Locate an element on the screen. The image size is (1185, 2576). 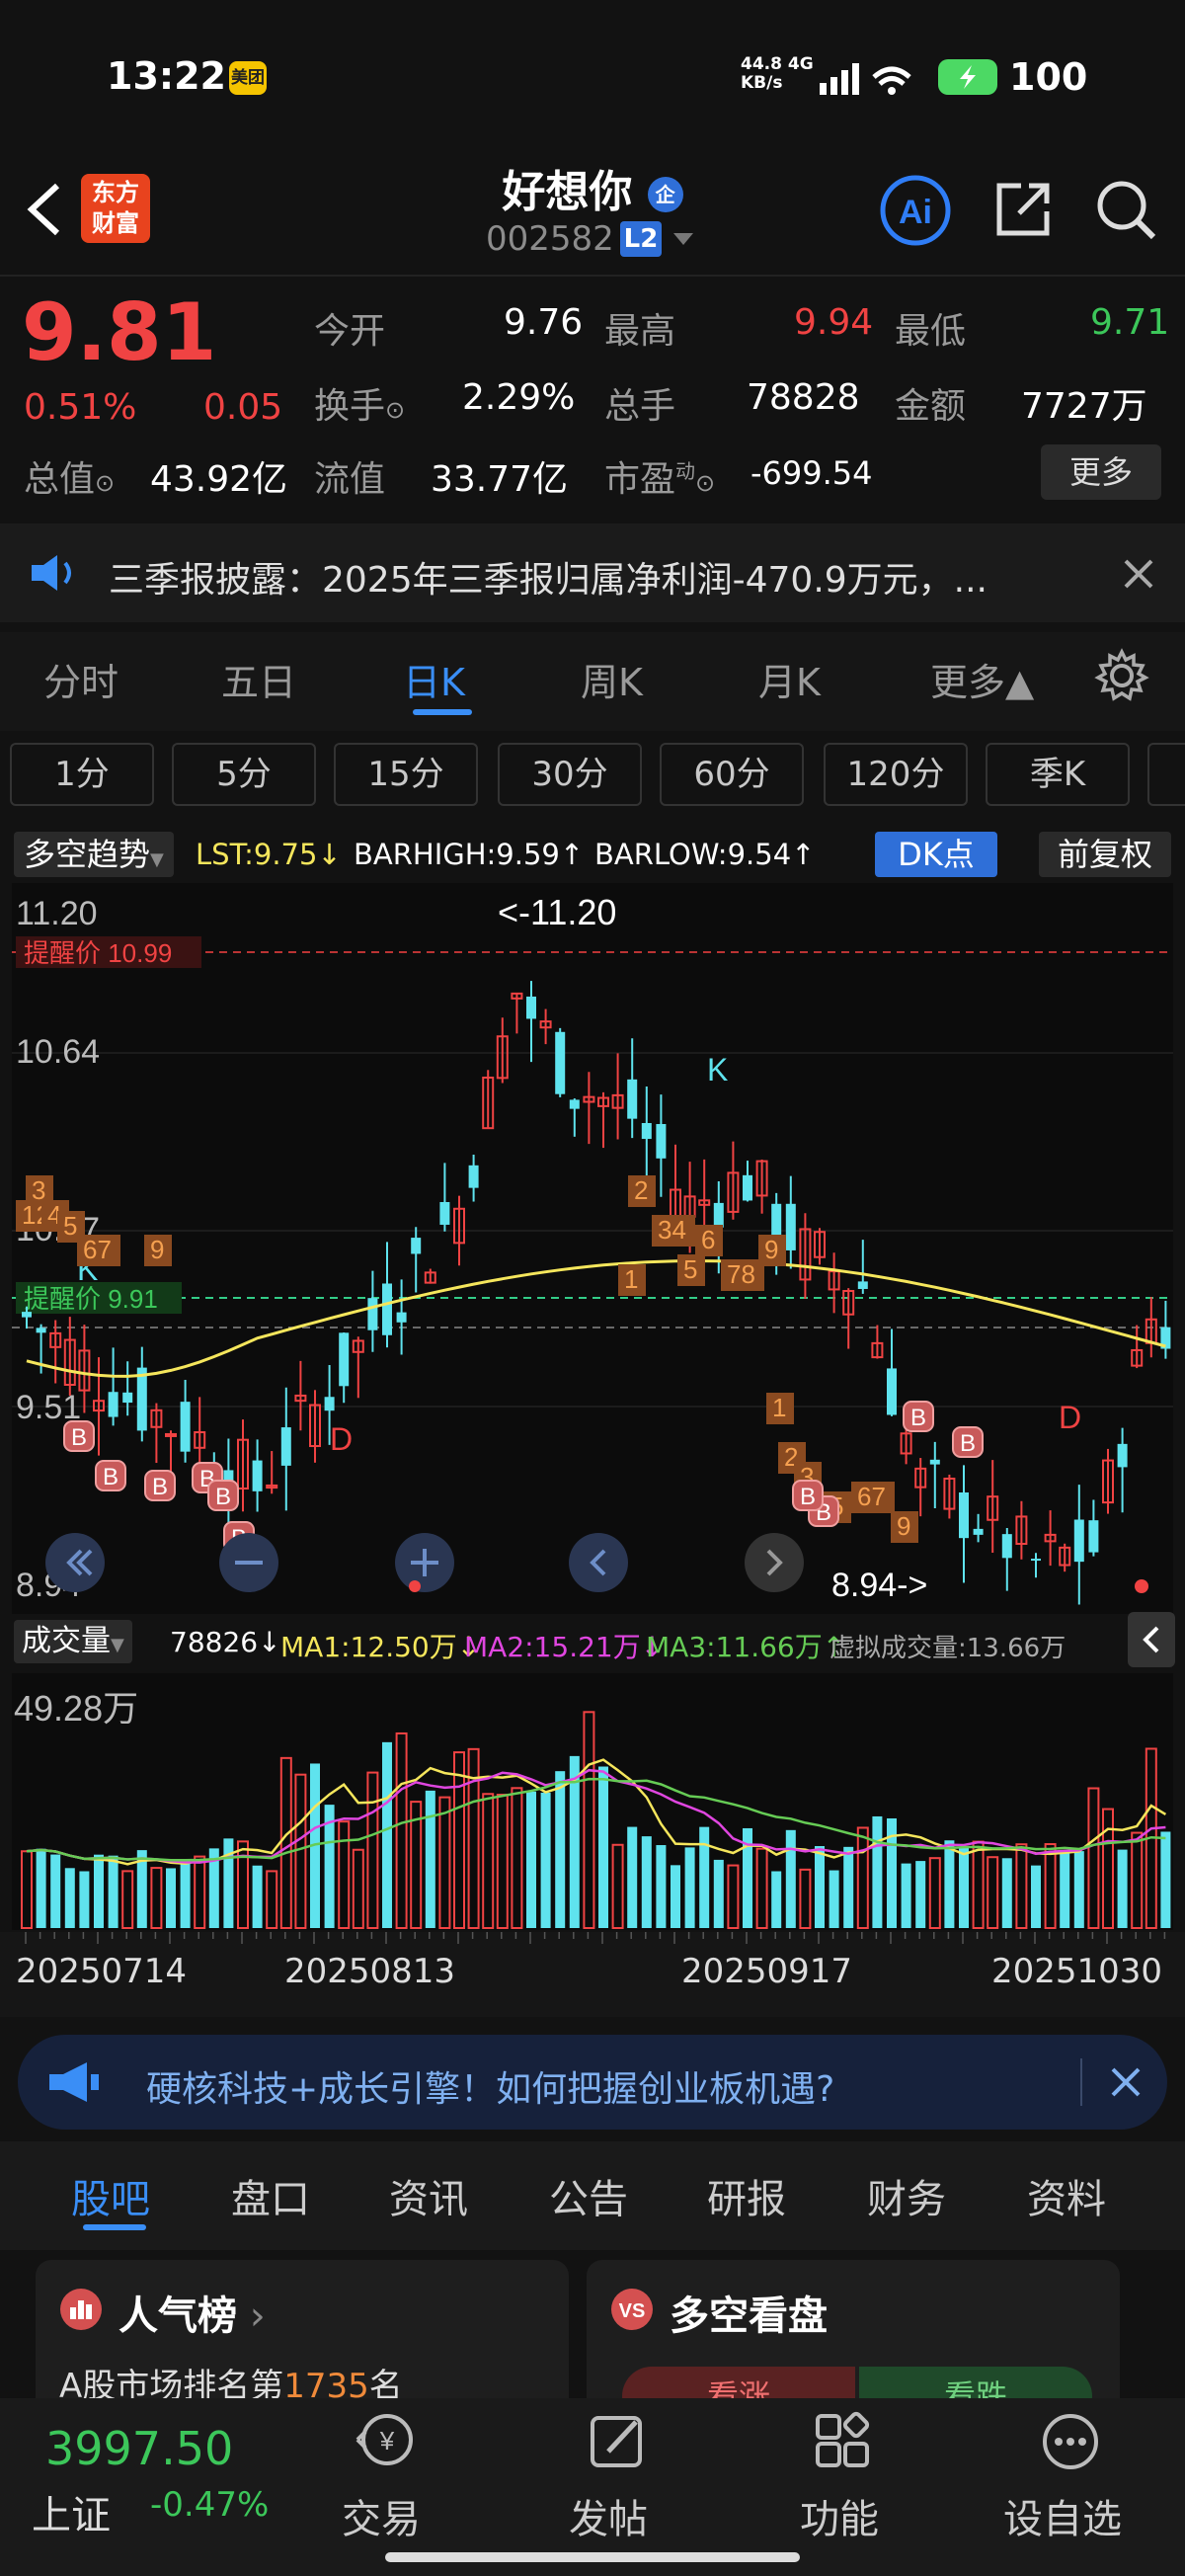
period-15min: 15分 is located at coordinates (406, 774).